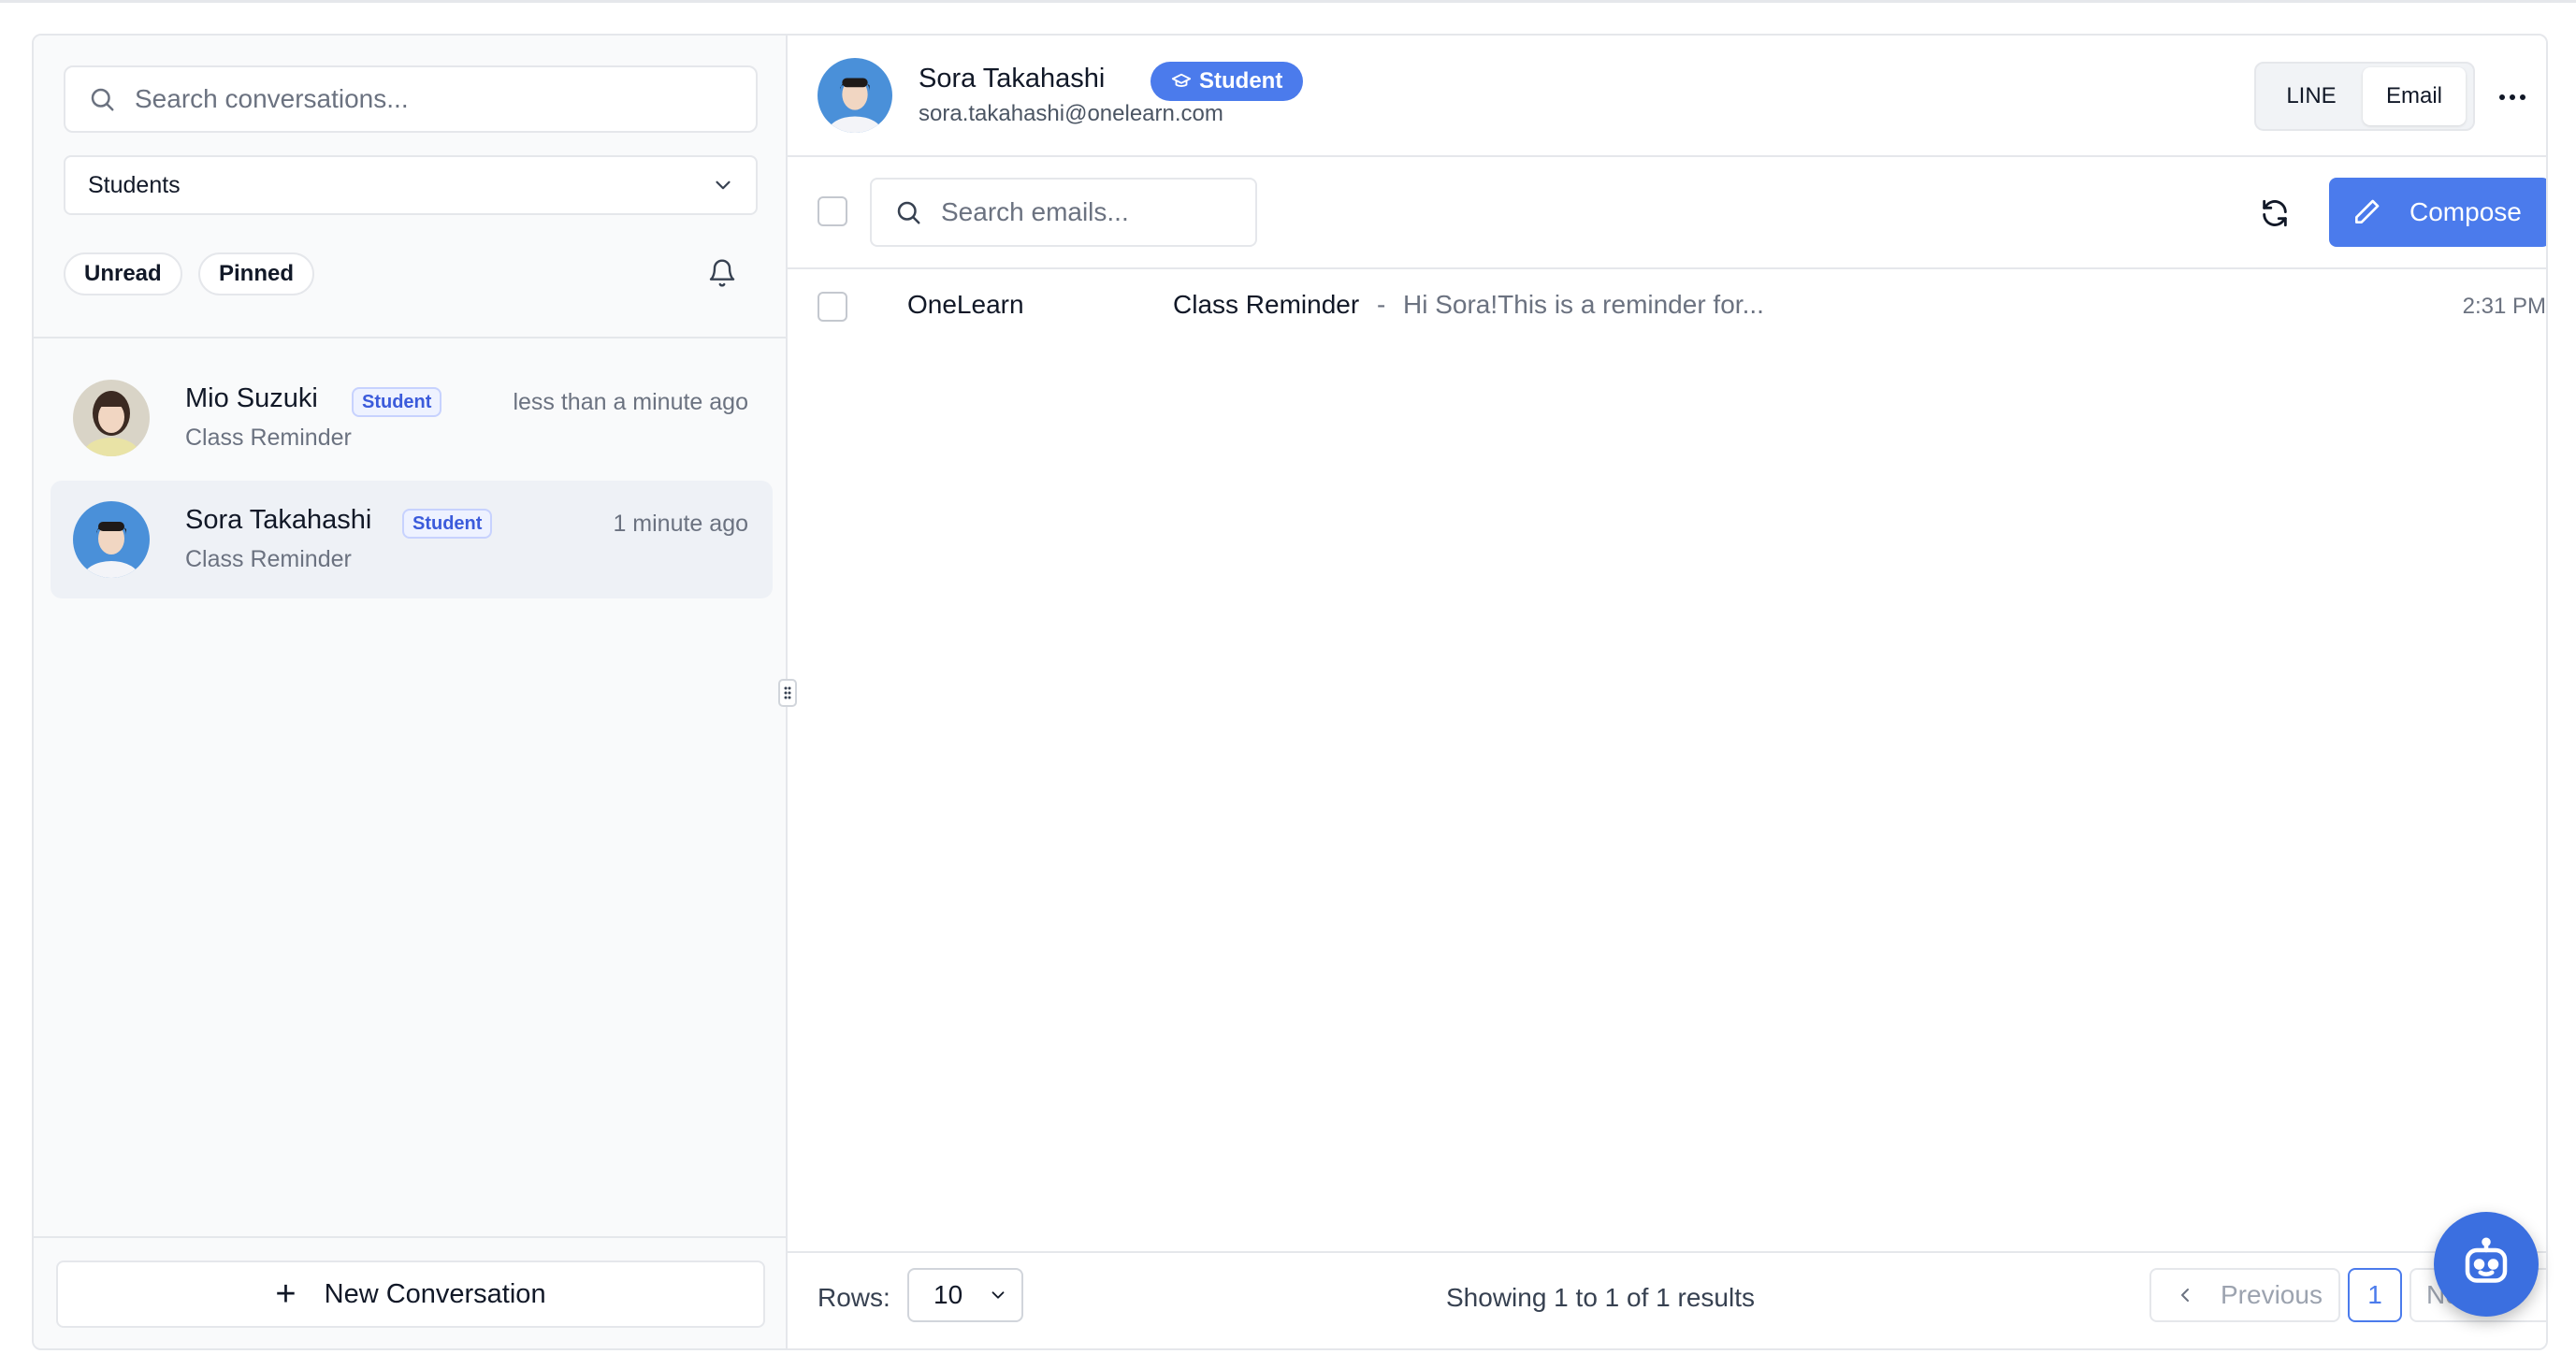 The width and height of the screenshot is (2576, 1354). I want to click on contact-type-value: Students, so click(134, 184).